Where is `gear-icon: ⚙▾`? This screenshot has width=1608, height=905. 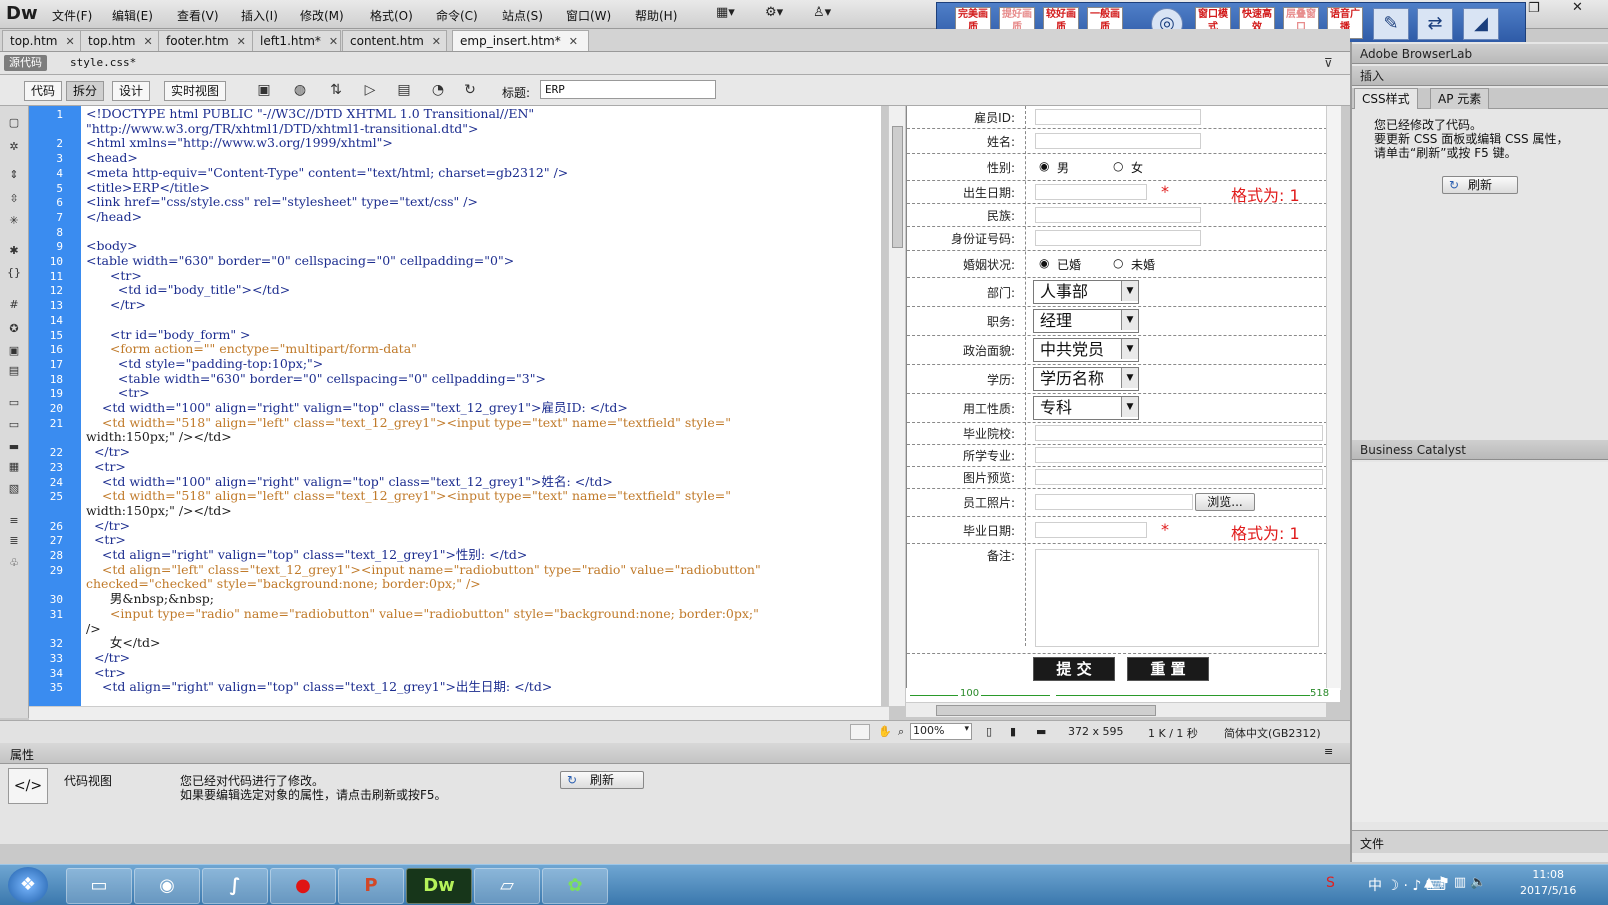
gear-icon: ⚙▾ is located at coordinates (774, 12).